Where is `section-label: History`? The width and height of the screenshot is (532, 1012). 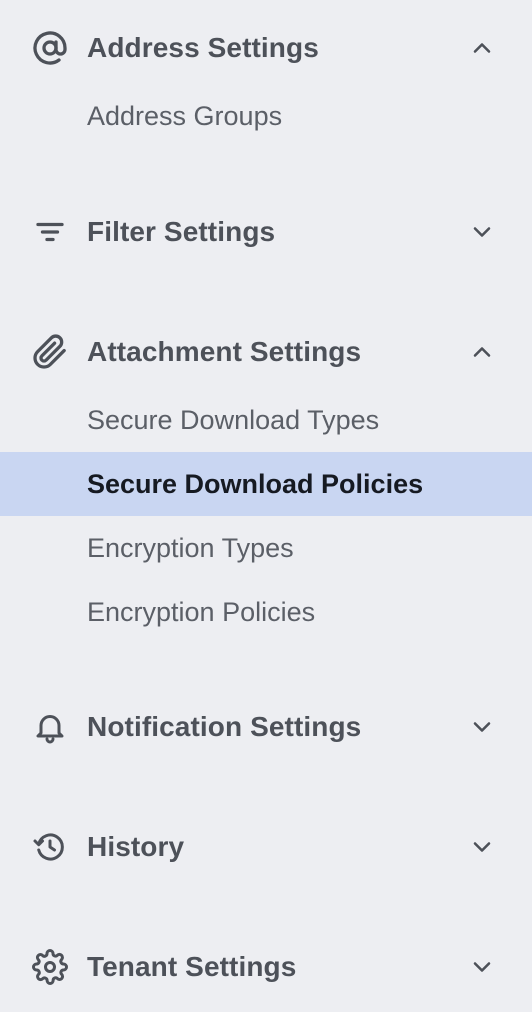 section-label: History is located at coordinates (136, 846).